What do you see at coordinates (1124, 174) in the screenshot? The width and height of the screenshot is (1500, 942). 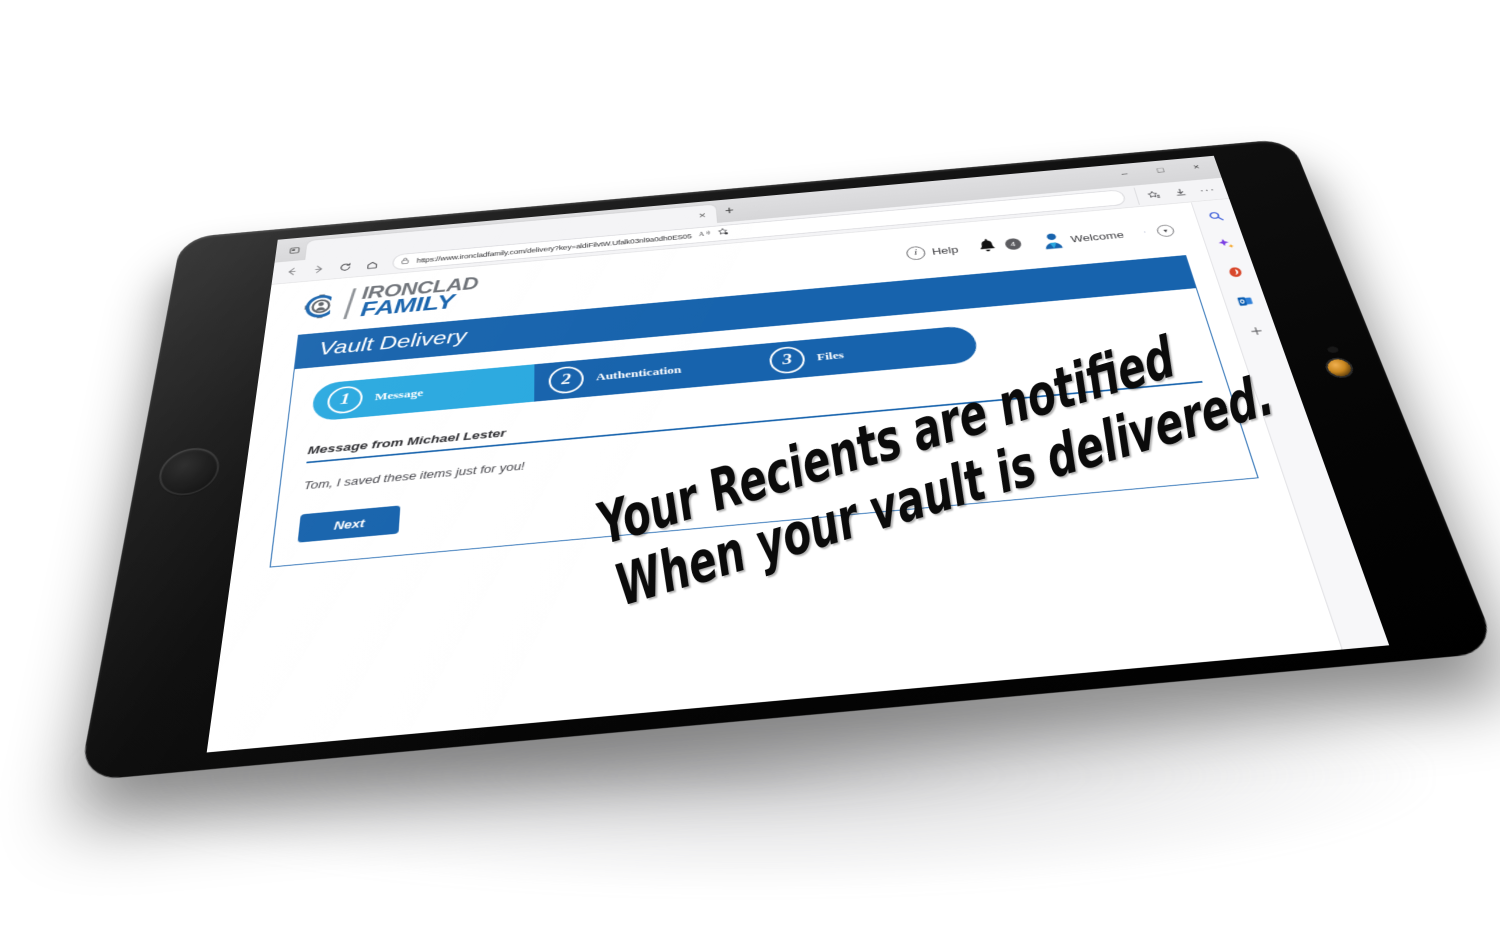 I see `minimize-button: –` at bounding box center [1124, 174].